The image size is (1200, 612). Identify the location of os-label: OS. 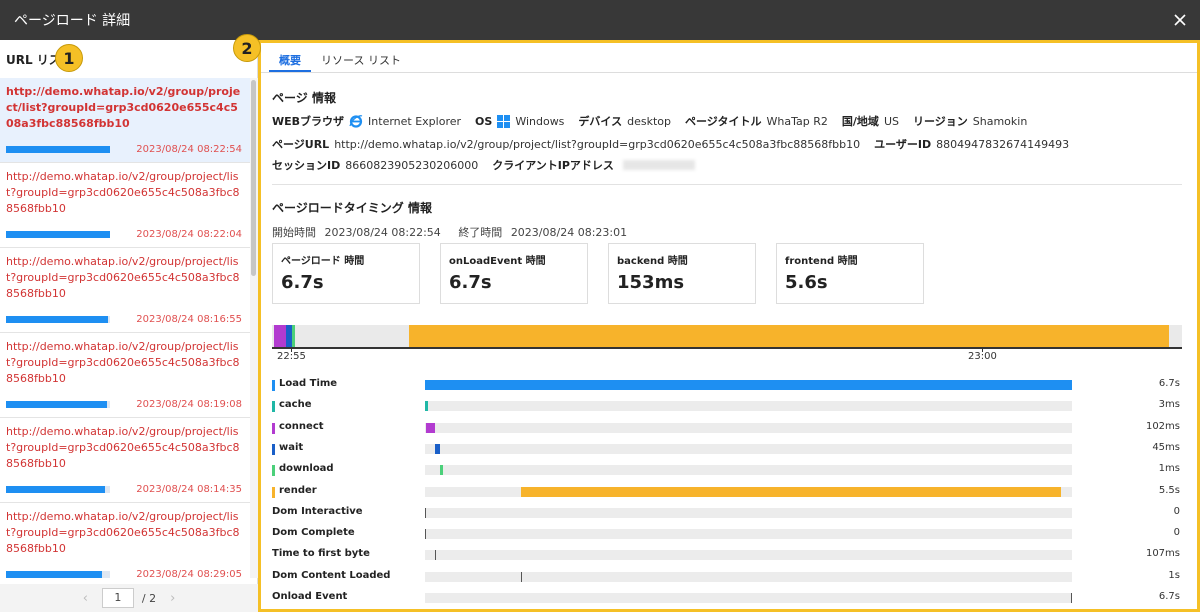
(484, 121).